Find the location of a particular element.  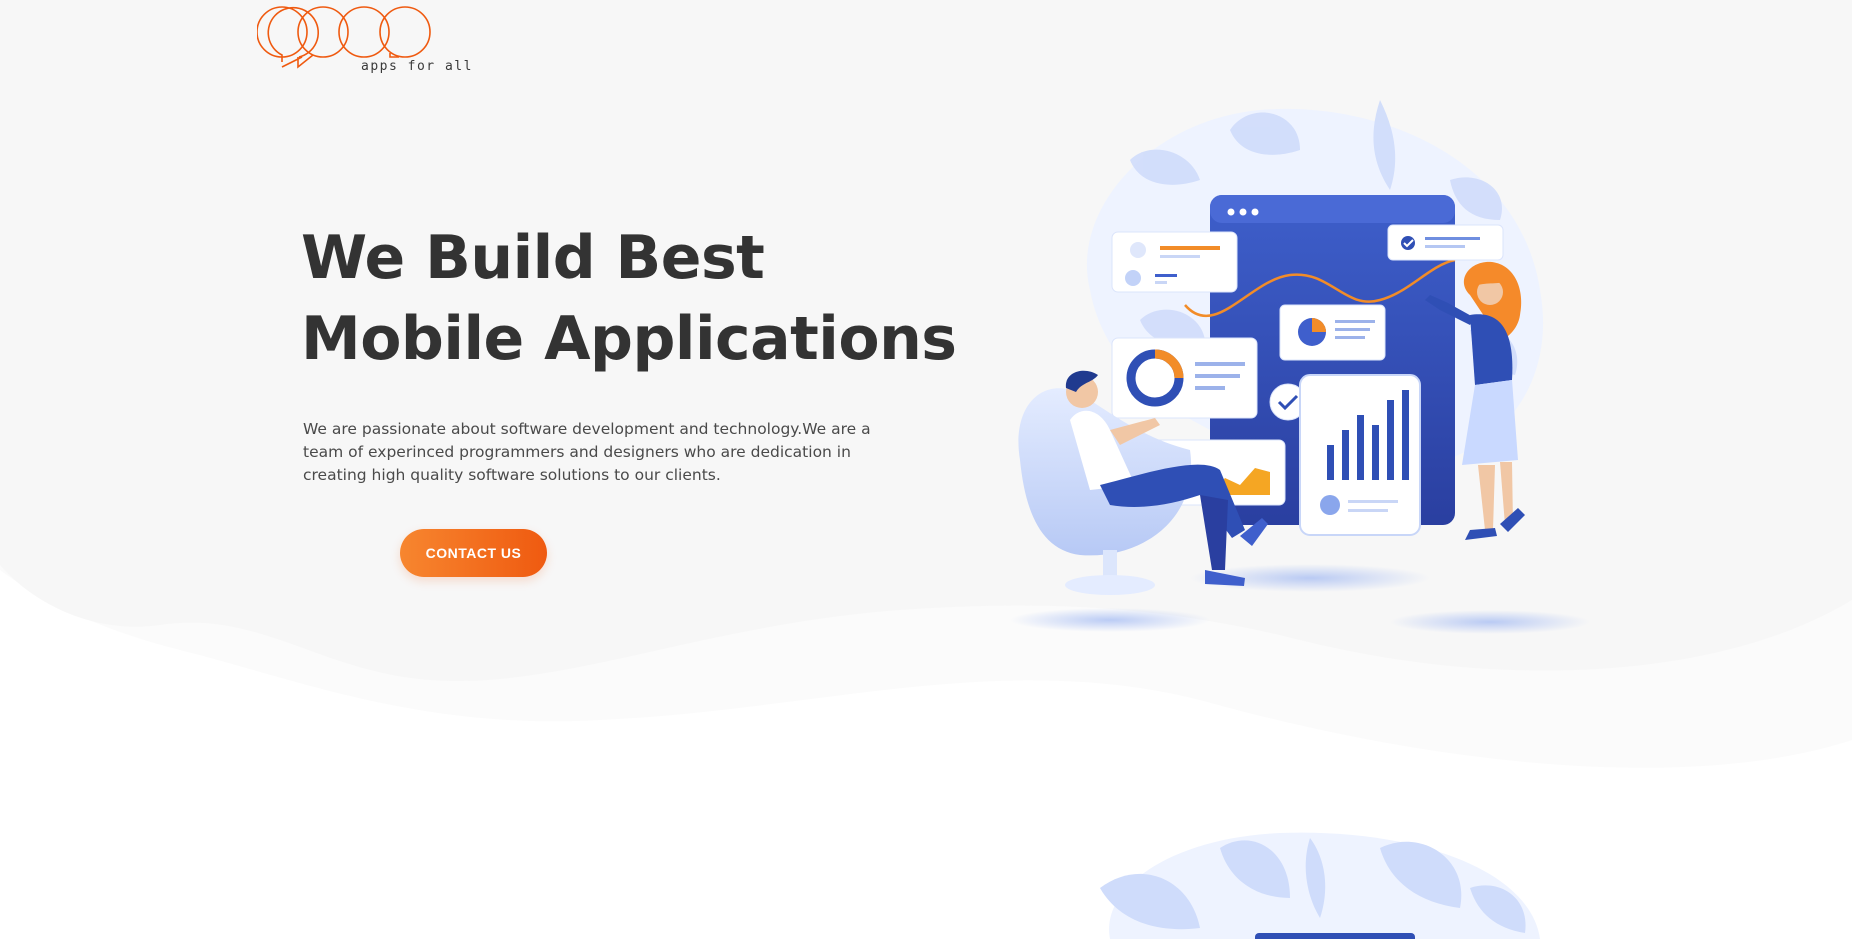

brand-tagline: apps for all is located at coordinates (417, 66).